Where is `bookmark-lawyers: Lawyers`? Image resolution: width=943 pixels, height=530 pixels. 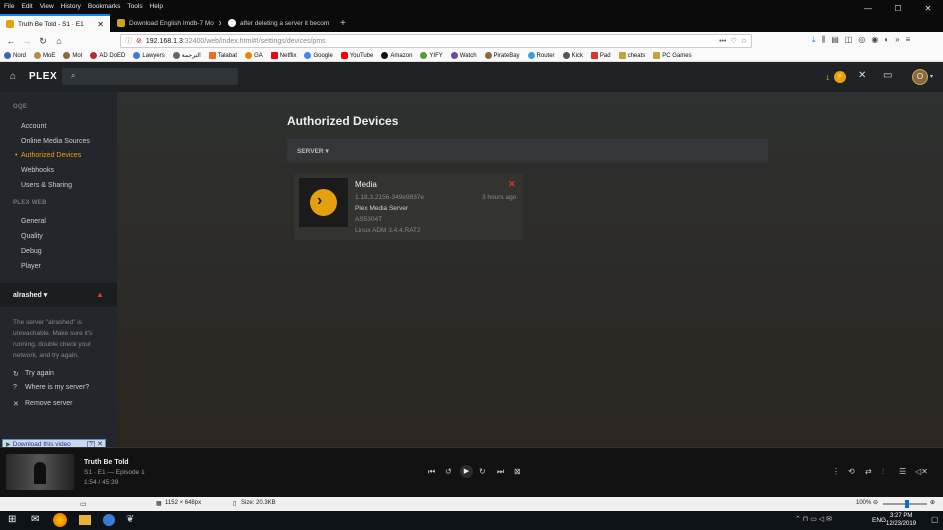
bookmark-lawyers: Lawyers is located at coordinates (149, 55).